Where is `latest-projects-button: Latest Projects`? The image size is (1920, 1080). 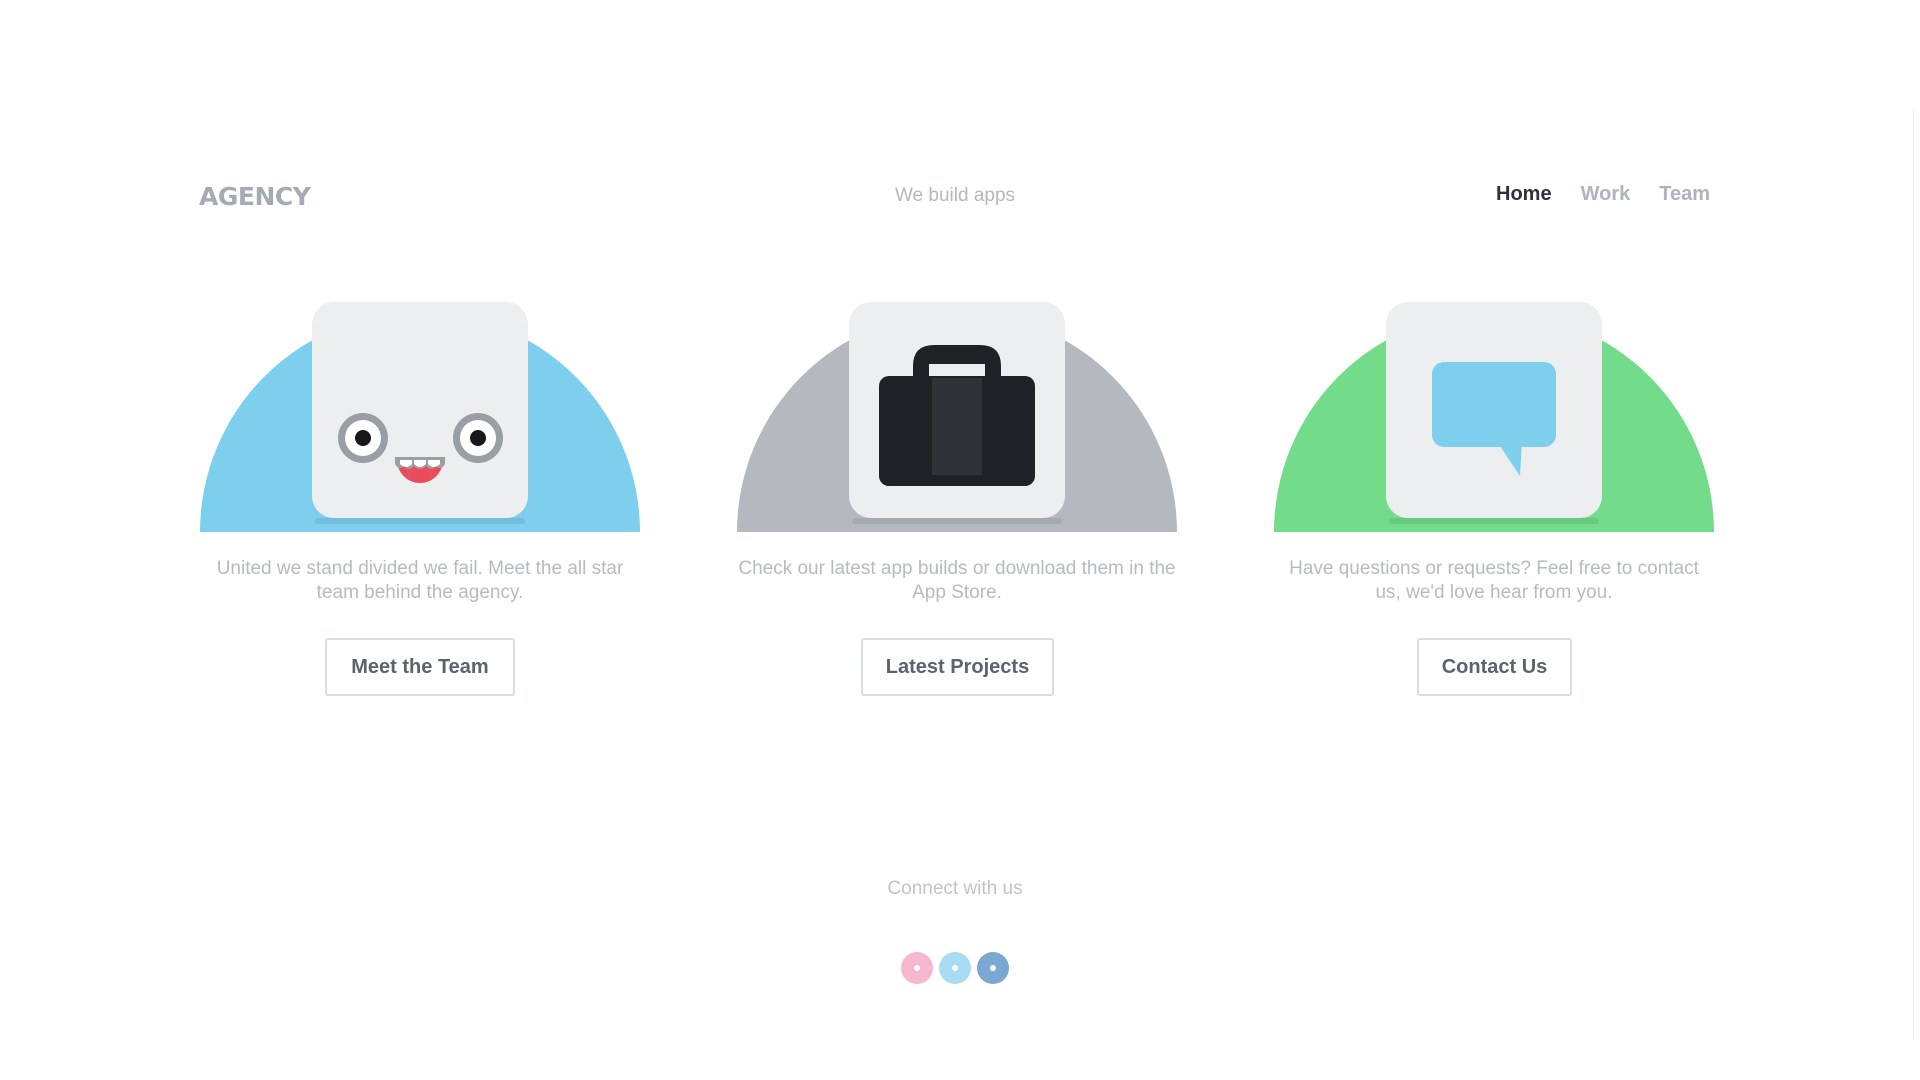
latest-projects-button: Latest Projects is located at coordinates (957, 667).